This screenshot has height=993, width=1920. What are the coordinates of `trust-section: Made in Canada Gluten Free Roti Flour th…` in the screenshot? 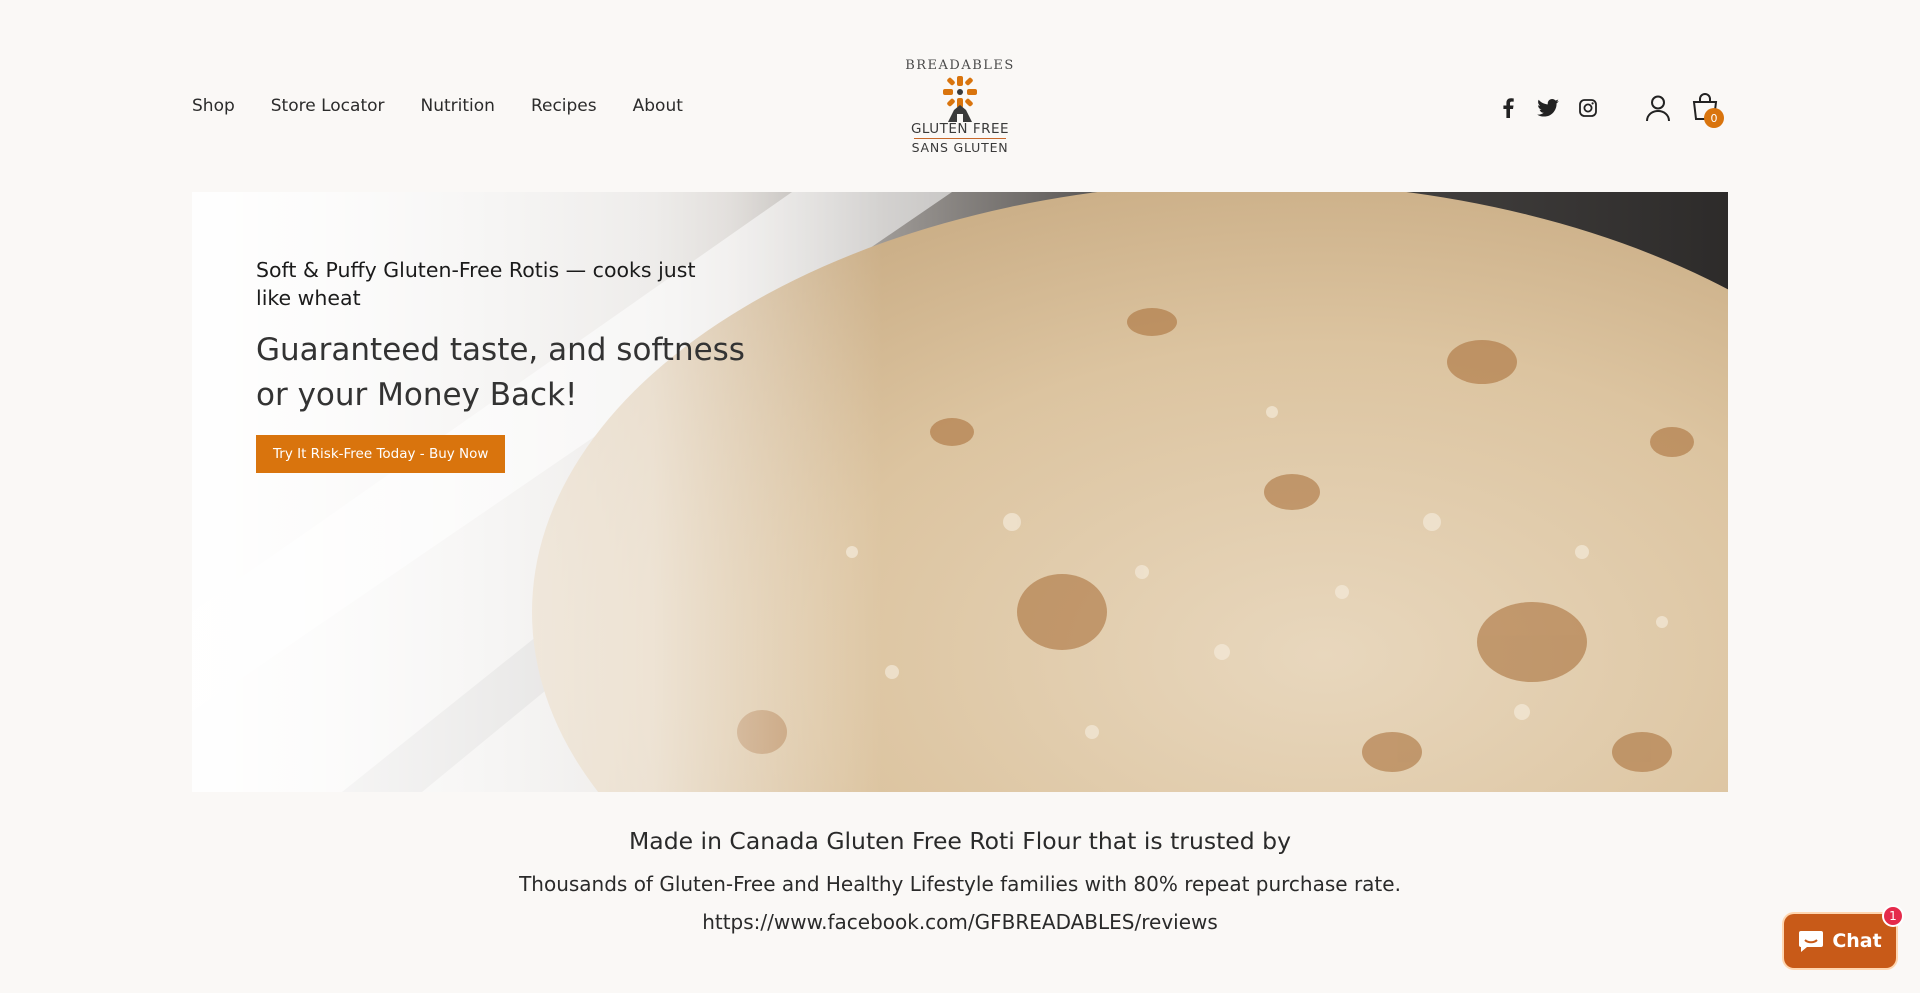 It's located at (960, 880).